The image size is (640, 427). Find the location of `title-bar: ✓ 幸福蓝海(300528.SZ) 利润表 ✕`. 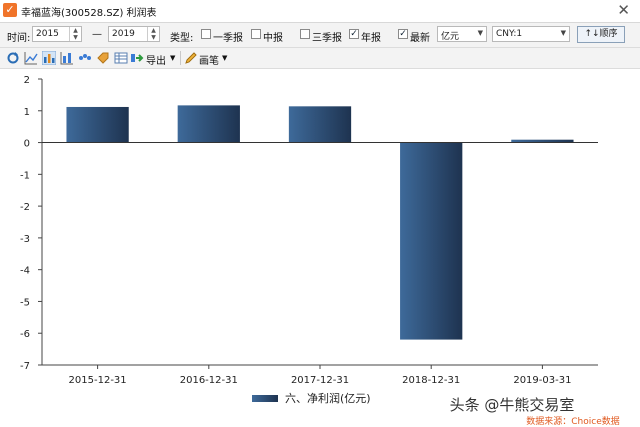

title-bar: ✓ 幸福蓝海(300528.SZ) 利润表 ✕ is located at coordinates (320, 11).